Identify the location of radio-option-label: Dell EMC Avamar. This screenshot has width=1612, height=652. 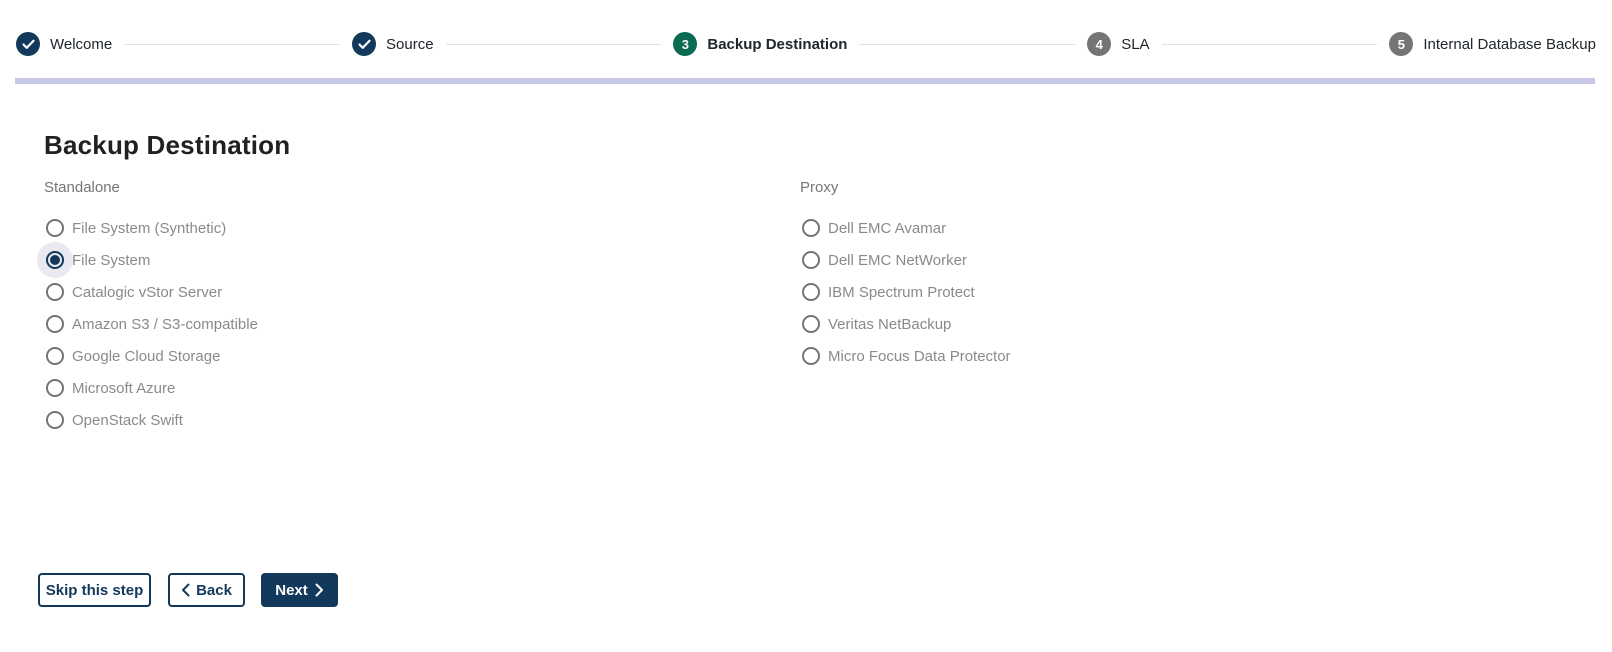
(887, 228).